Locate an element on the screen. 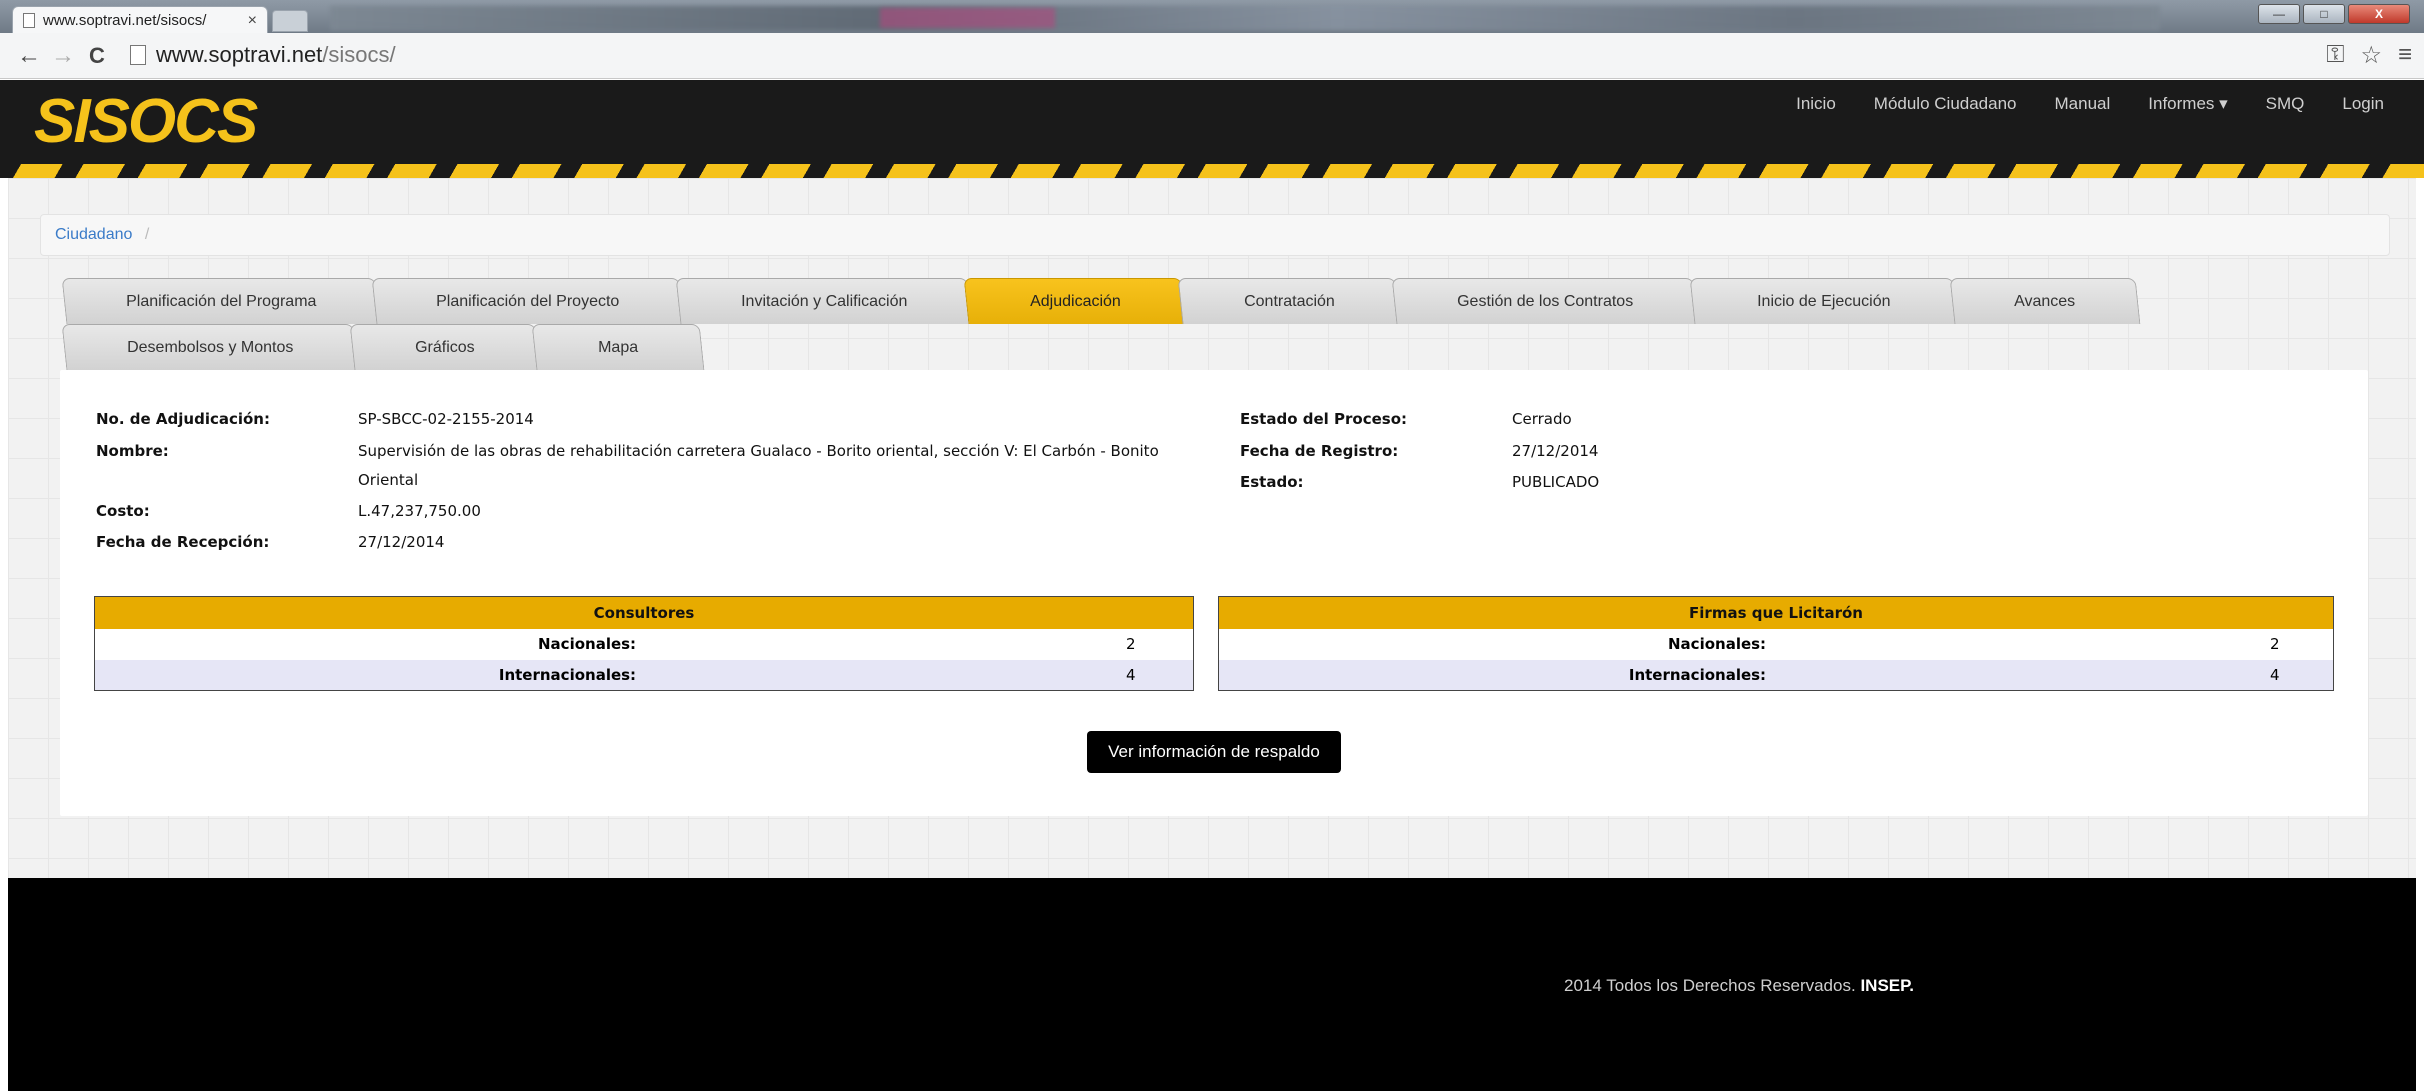  tab-gestion-contratos: Gestión de los Contratos is located at coordinates (1545, 301).